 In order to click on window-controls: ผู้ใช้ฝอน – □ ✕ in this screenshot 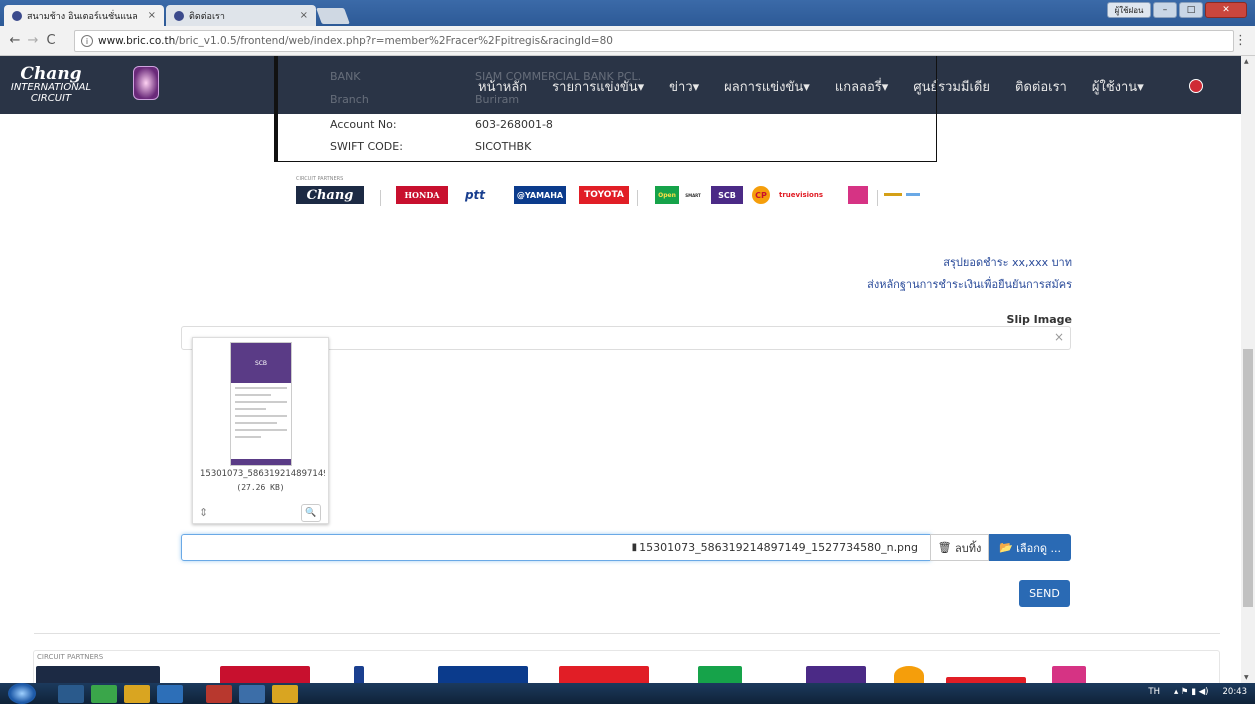, I will do `click(1177, 10)`.